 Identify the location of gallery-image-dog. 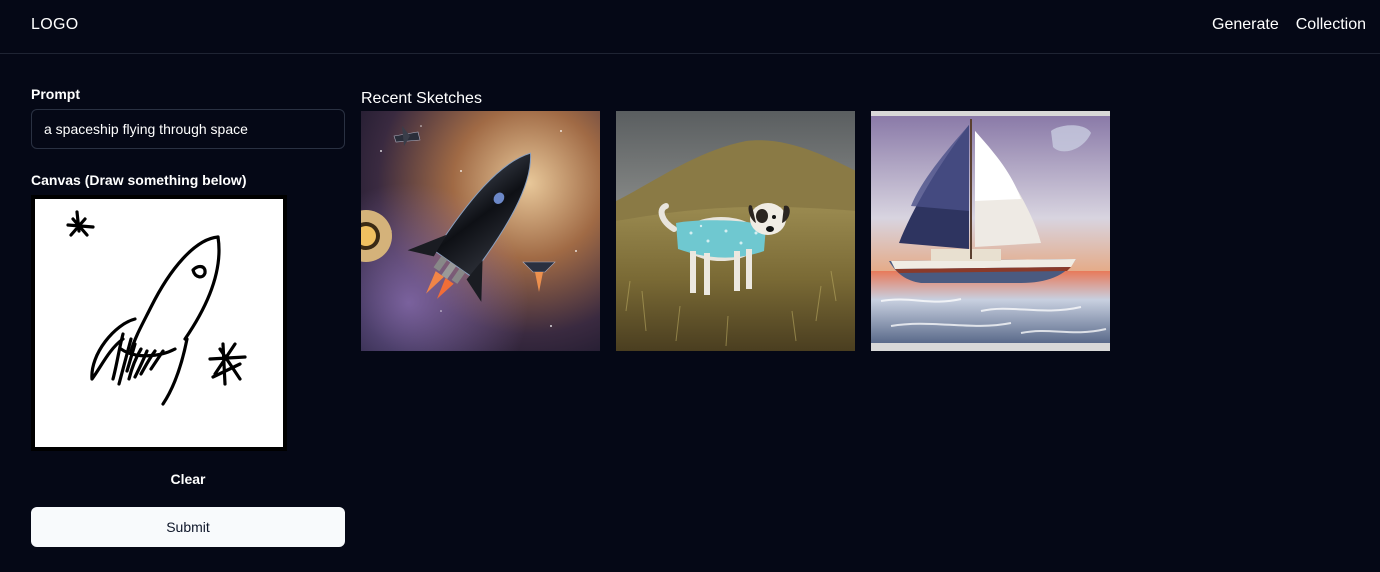
(735, 231).